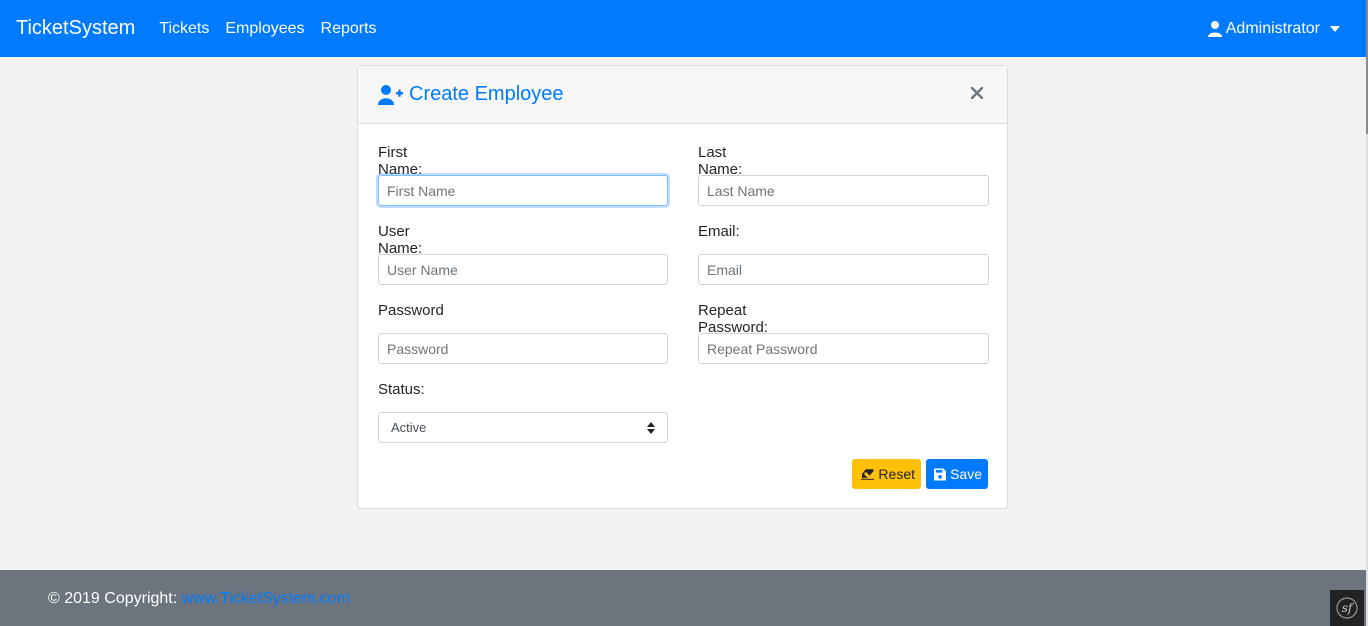 This screenshot has width=1368, height=626. What do you see at coordinates (349, 29) in the screenshot?
I see `nav-reports: Reports` at bounding box center [349, 29].